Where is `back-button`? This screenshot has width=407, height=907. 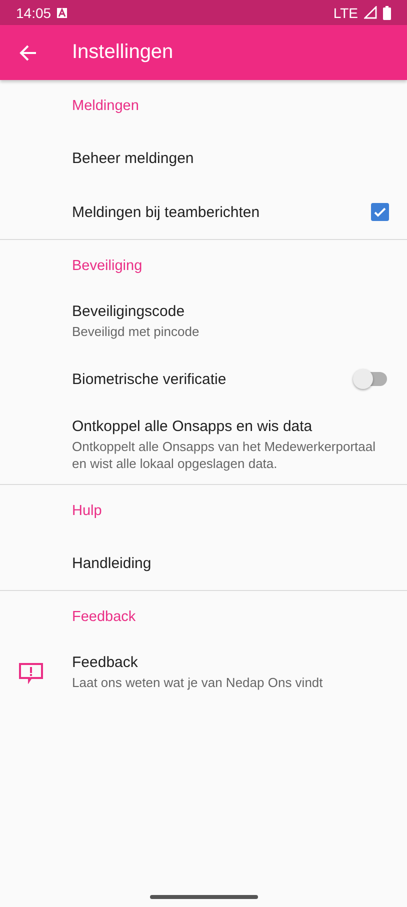
back-button is located at coordinates (28, 52).